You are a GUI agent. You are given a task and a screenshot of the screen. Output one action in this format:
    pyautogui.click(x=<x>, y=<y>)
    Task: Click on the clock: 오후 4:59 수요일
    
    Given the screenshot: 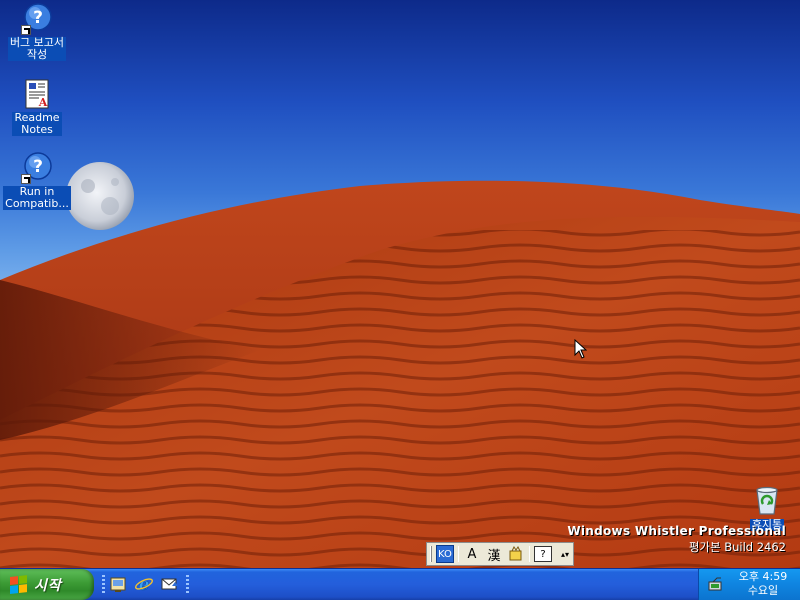 What is the action you would take?
    pyautogui.click(x=763, y=584)
    